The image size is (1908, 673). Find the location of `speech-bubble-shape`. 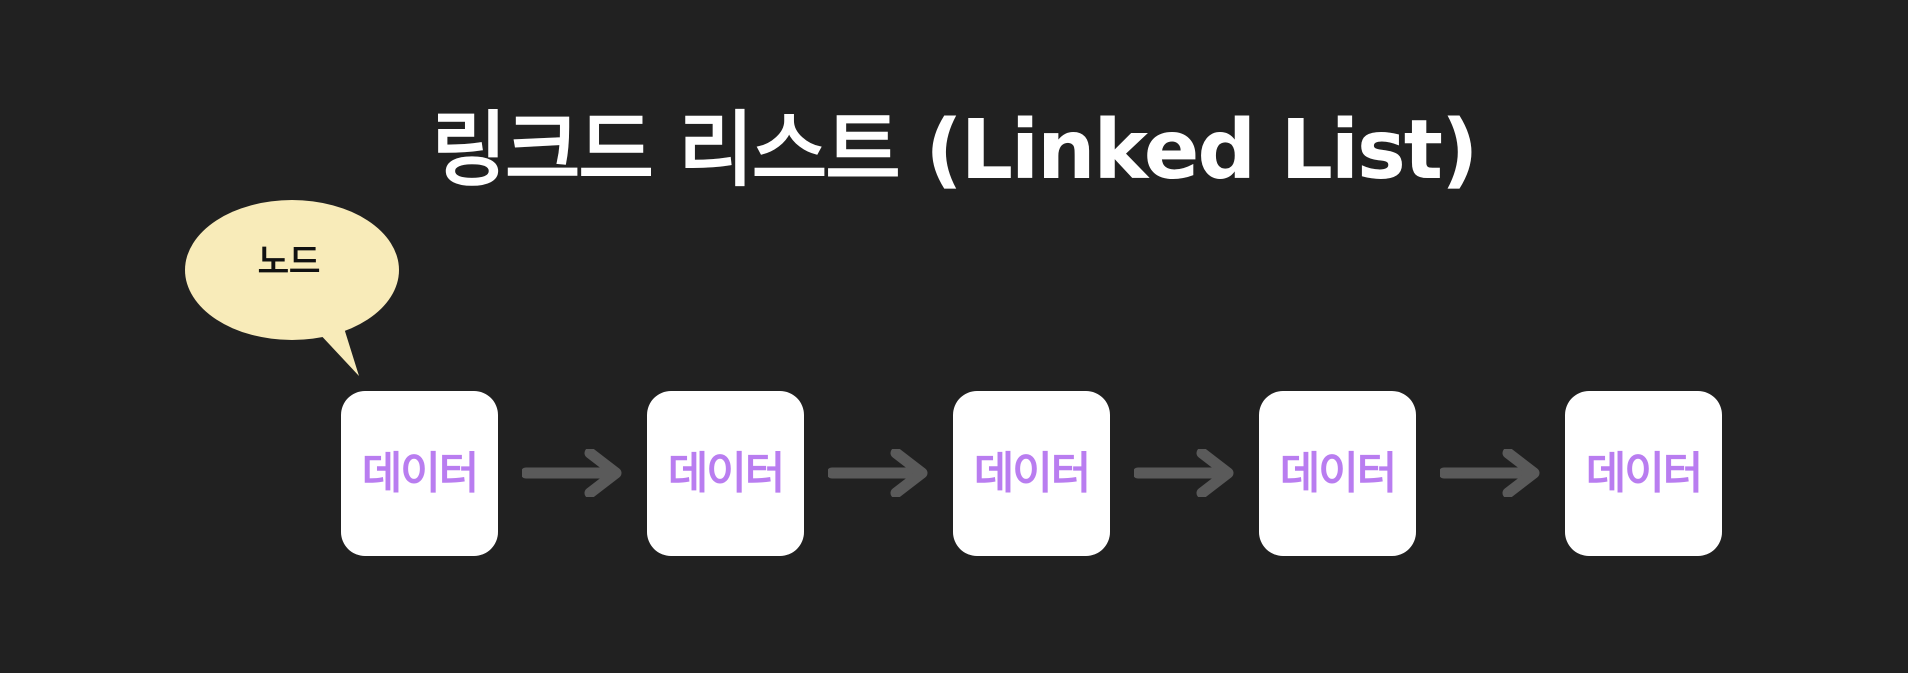

speech-bubble-shape is located at coordinates (292, 288).